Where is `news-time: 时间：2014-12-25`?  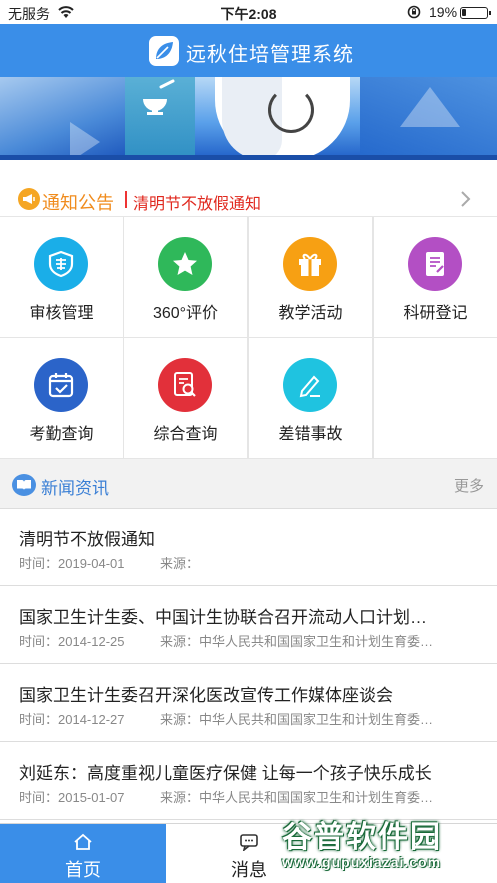 news-time: 时间：2014-12-25 is located at coordinates (72, 641).